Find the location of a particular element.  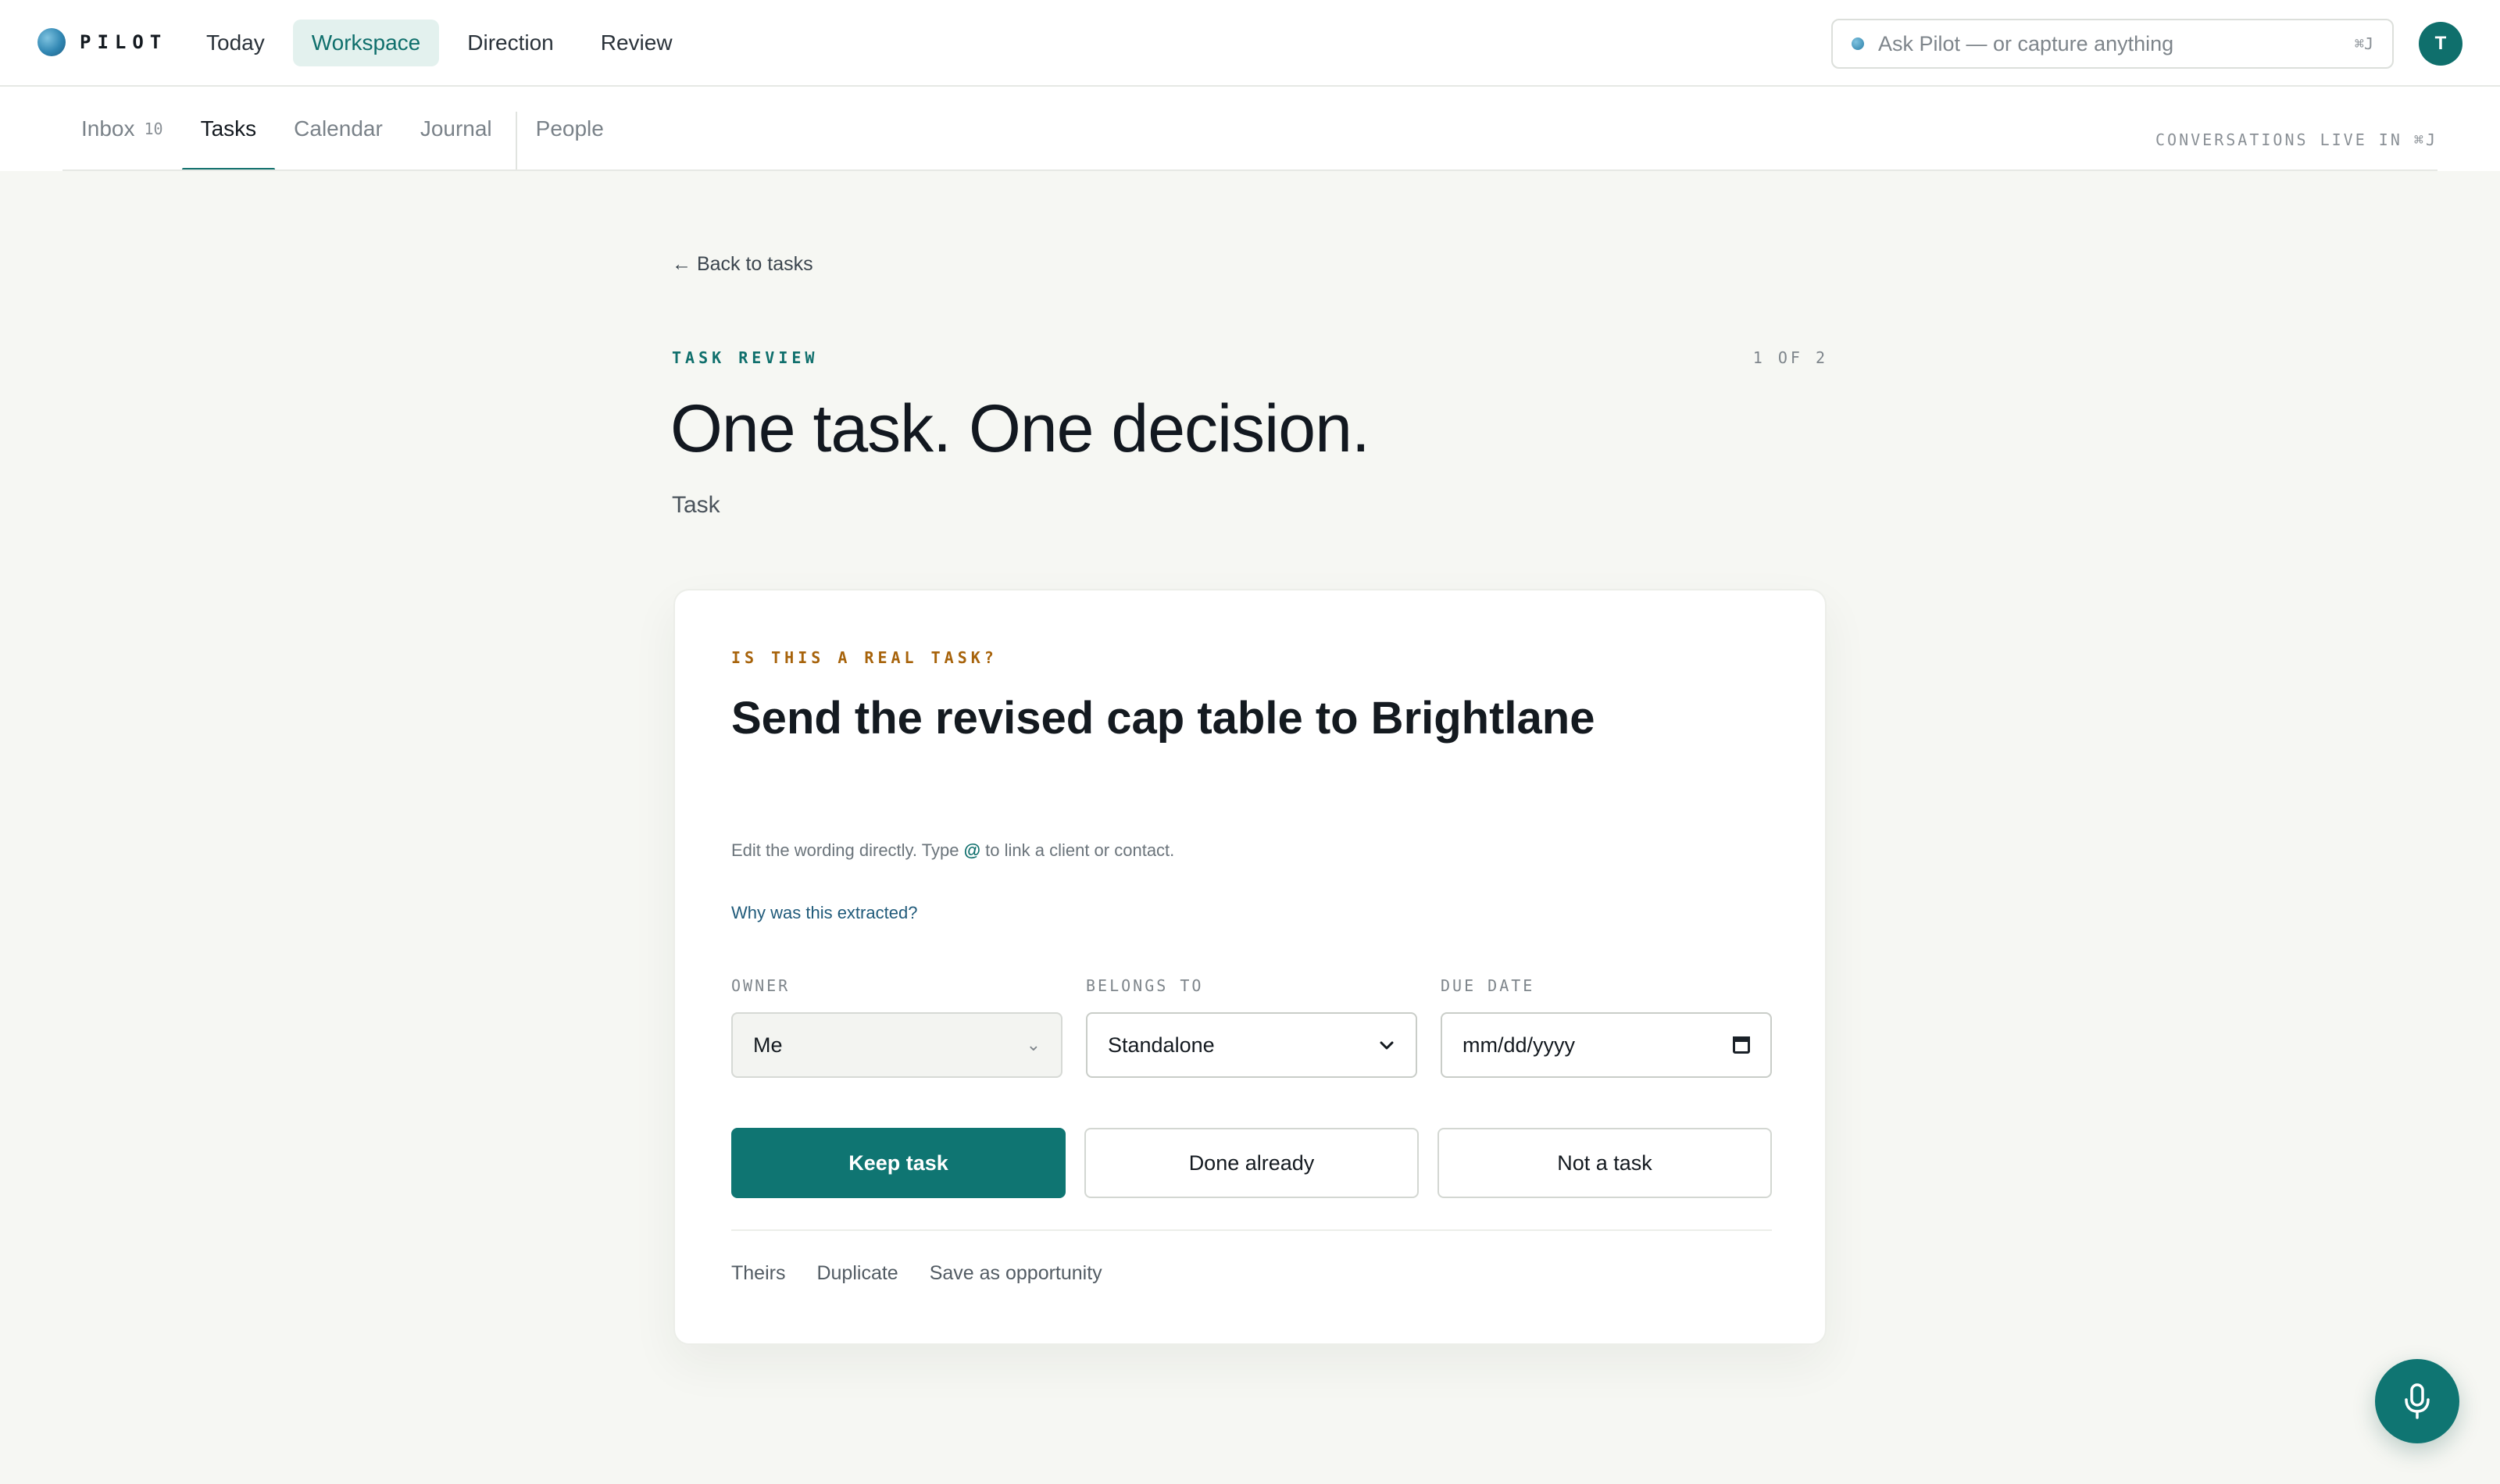

back-to-tasks-link: ← Back to tasks is located at coordinates (742, 264).